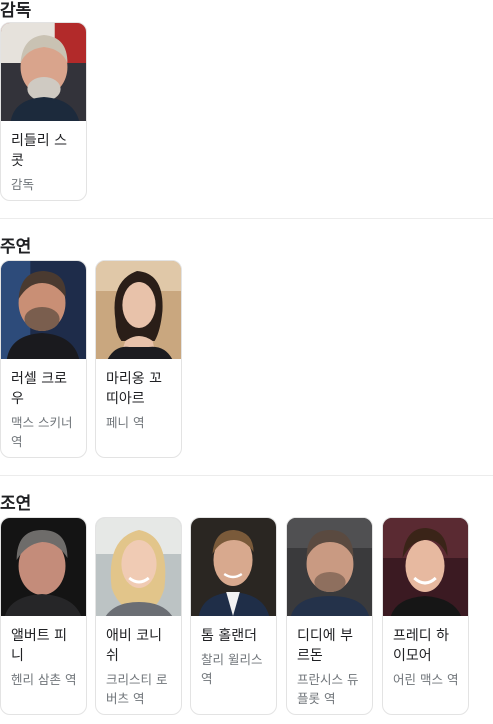 Image resolution: width=493 pixels, height=724 pixels. Describe the element at coordinates (125, 422) in the screenshot. I see `person-role: 페니 역` at that location.